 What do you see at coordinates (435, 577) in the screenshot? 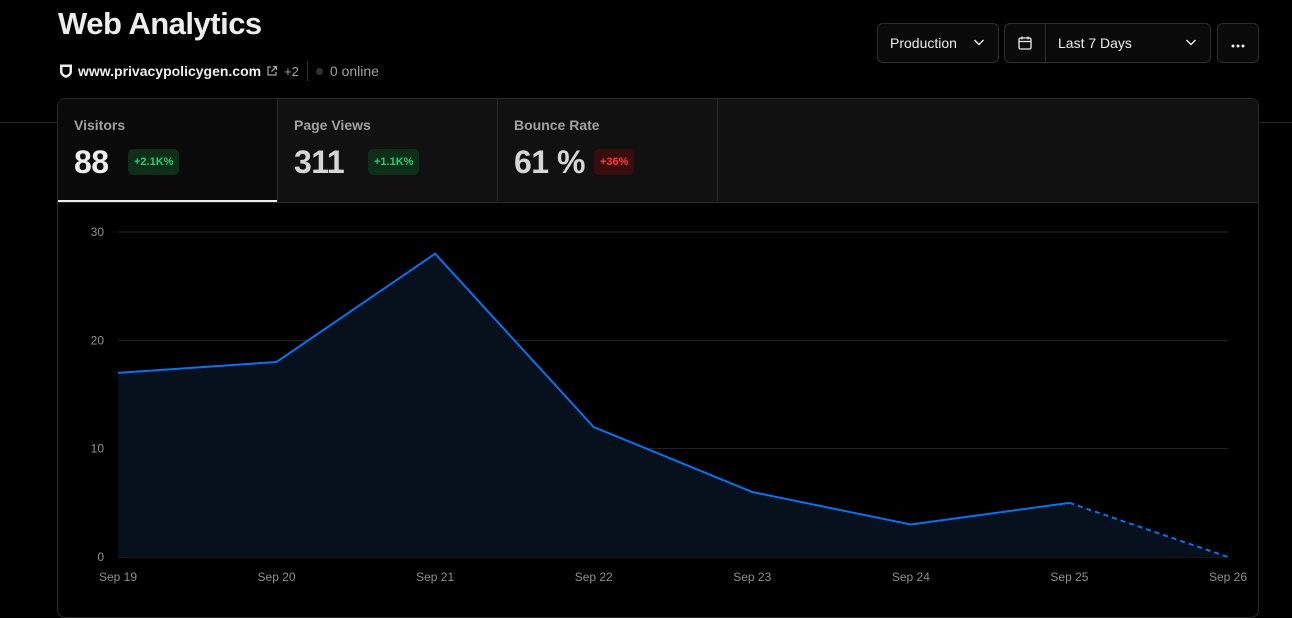
I see `x-tick-label: Sep 21` at bounding box center [435, 577].